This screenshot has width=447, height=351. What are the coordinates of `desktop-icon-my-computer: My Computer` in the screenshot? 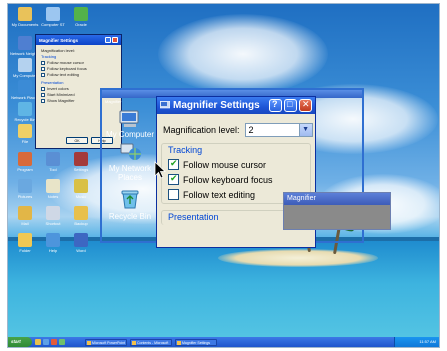 It's located at (130, 124).